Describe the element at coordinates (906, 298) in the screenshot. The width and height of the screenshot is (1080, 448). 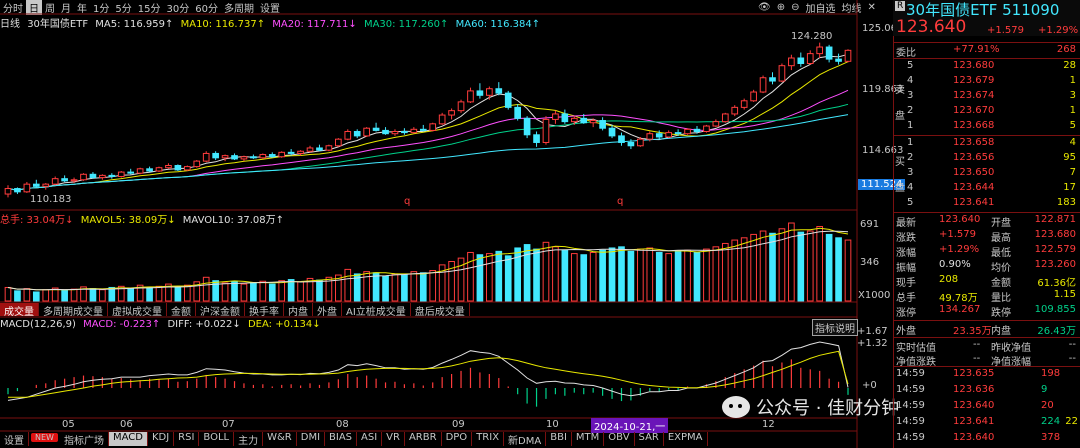
I see `stat-label: 总手` at that location.